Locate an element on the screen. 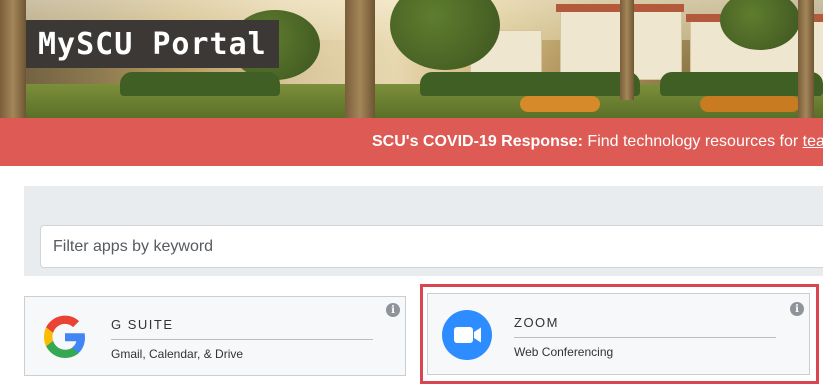 The image size is (823, 387). portal-title: MySCU Portal is located at coordinates (152, 44).